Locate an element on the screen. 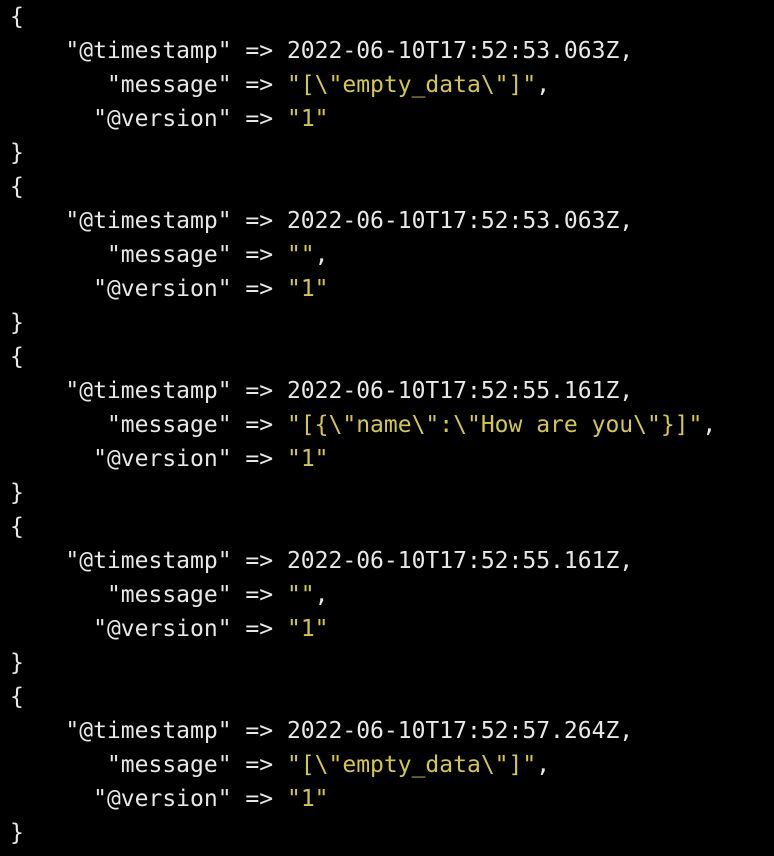  message-value: "[{\"name\":\"How are you\"}]" is located at coordinates (494, 425).